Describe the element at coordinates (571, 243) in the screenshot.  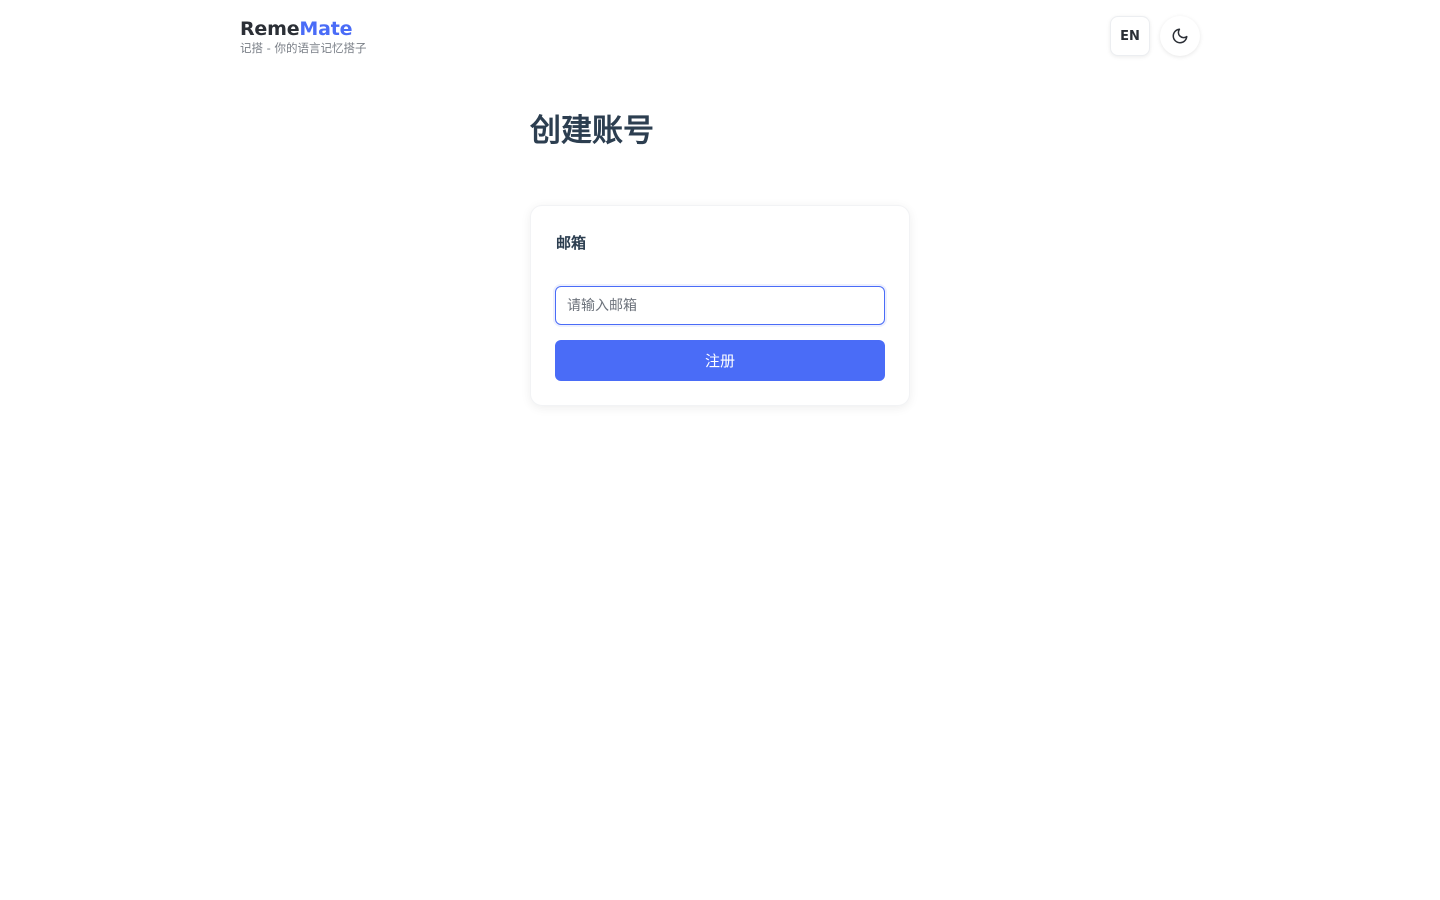
I see `email-label: 邮箱` at that location.